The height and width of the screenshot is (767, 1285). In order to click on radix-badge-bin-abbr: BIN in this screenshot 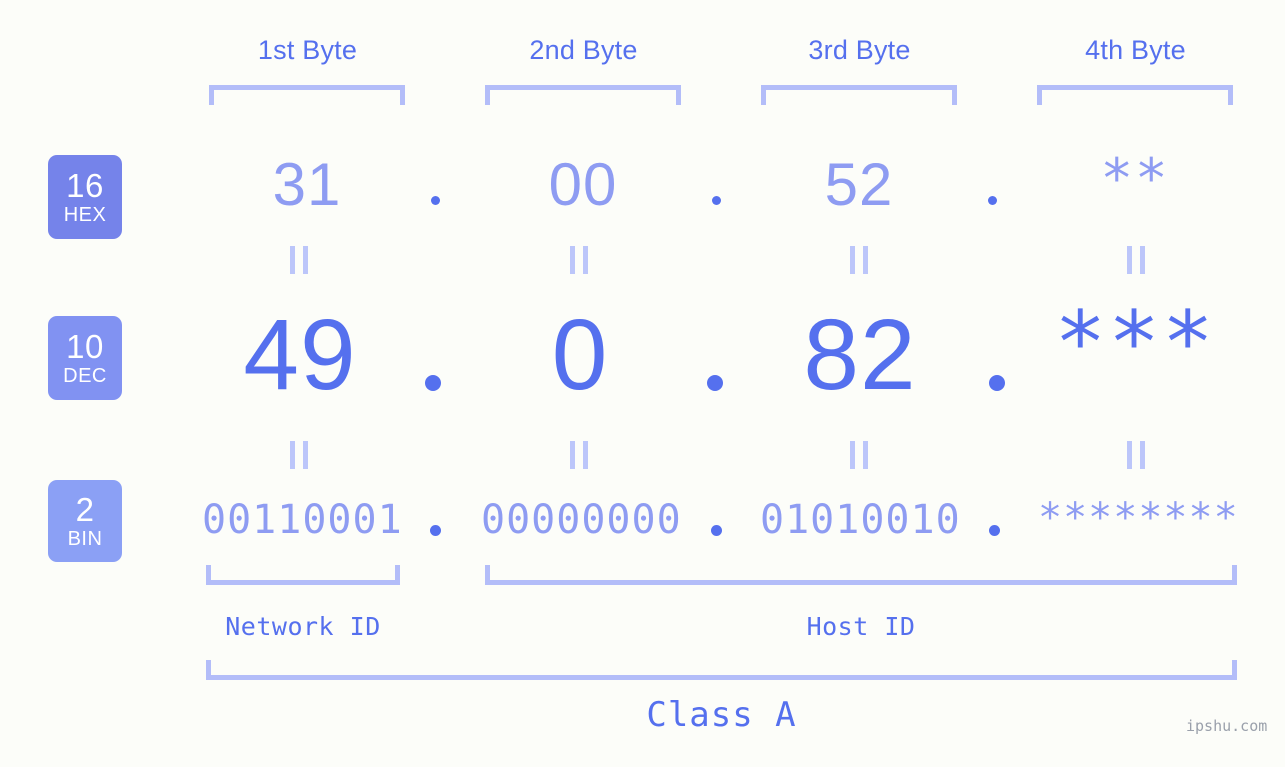, I will do `click(85, 539)`.